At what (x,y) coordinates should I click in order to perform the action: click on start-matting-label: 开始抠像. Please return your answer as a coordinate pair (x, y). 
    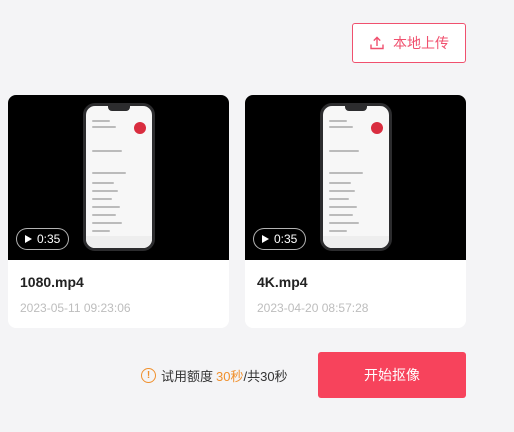
    Looking at the image, I should click on (392, 375).